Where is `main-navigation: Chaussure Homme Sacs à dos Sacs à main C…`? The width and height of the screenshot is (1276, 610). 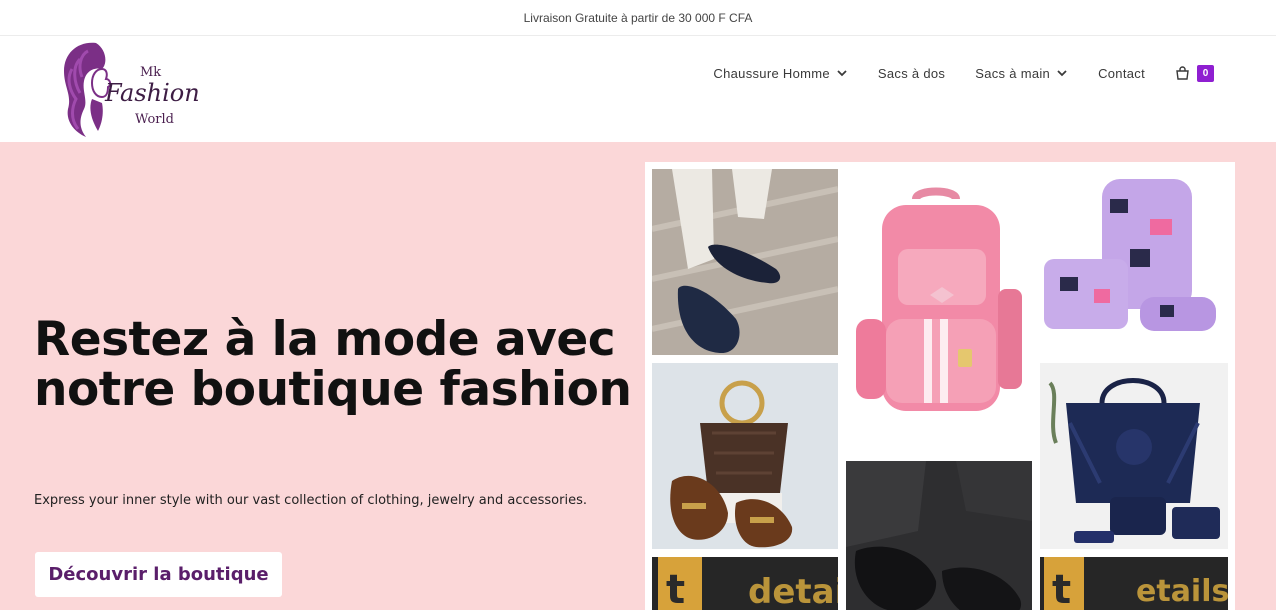 main-navigation: Chaussure Homme Sacs à dos Sacs à main C… is located at coordinates (948, 73).